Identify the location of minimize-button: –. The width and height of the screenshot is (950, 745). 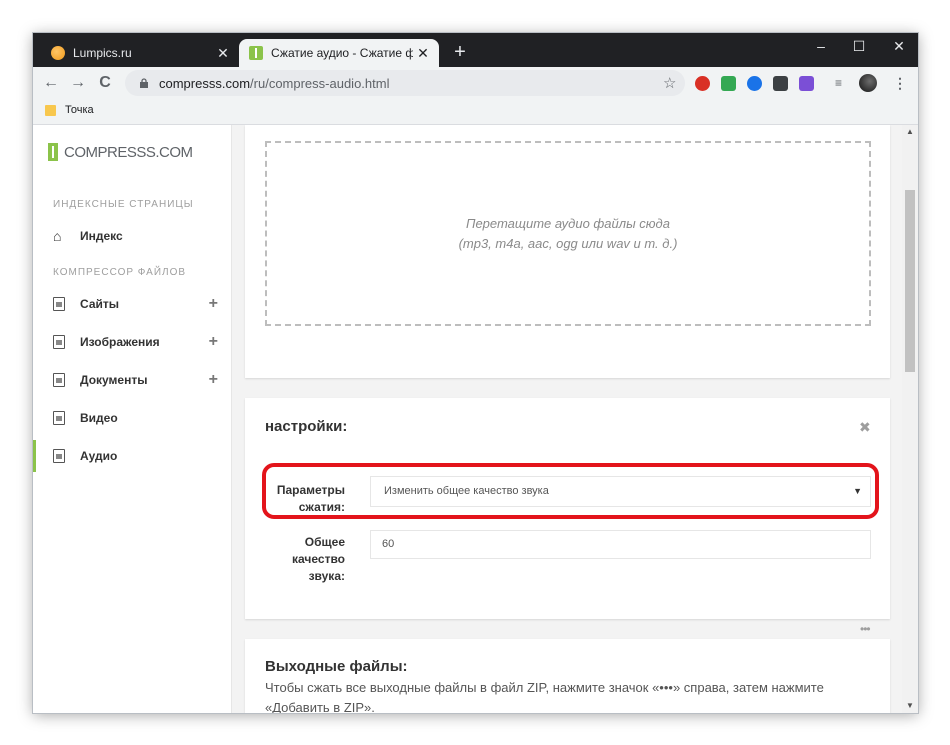
(821, 48).